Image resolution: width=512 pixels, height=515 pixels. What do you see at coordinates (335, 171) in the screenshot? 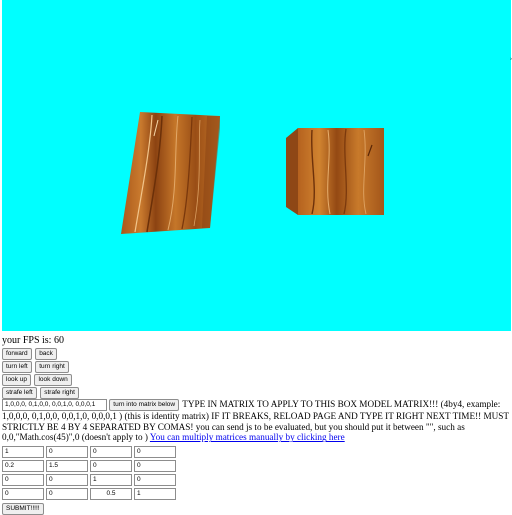
I see `wood-box-right` at bounding box center [335, 171].